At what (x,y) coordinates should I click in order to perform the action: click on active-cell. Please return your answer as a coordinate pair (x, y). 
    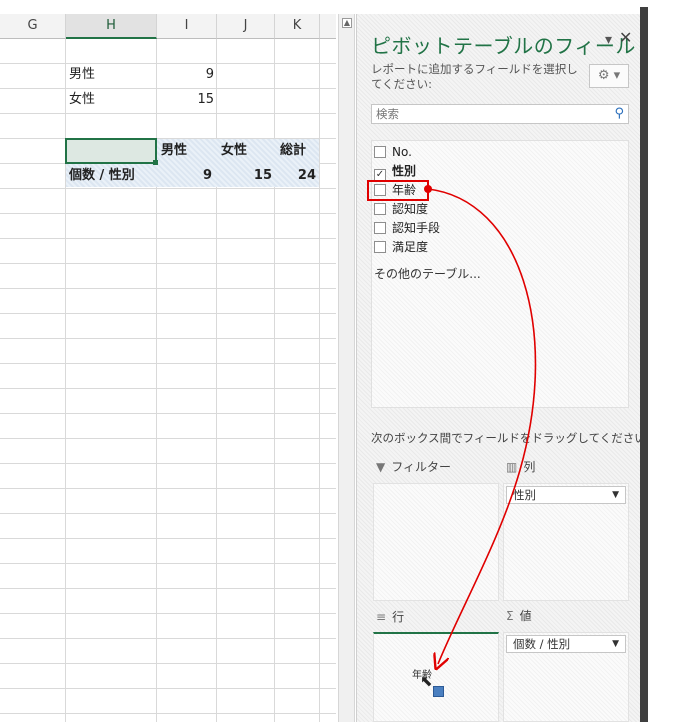
    Looking at the image, I should click on (111, 151).